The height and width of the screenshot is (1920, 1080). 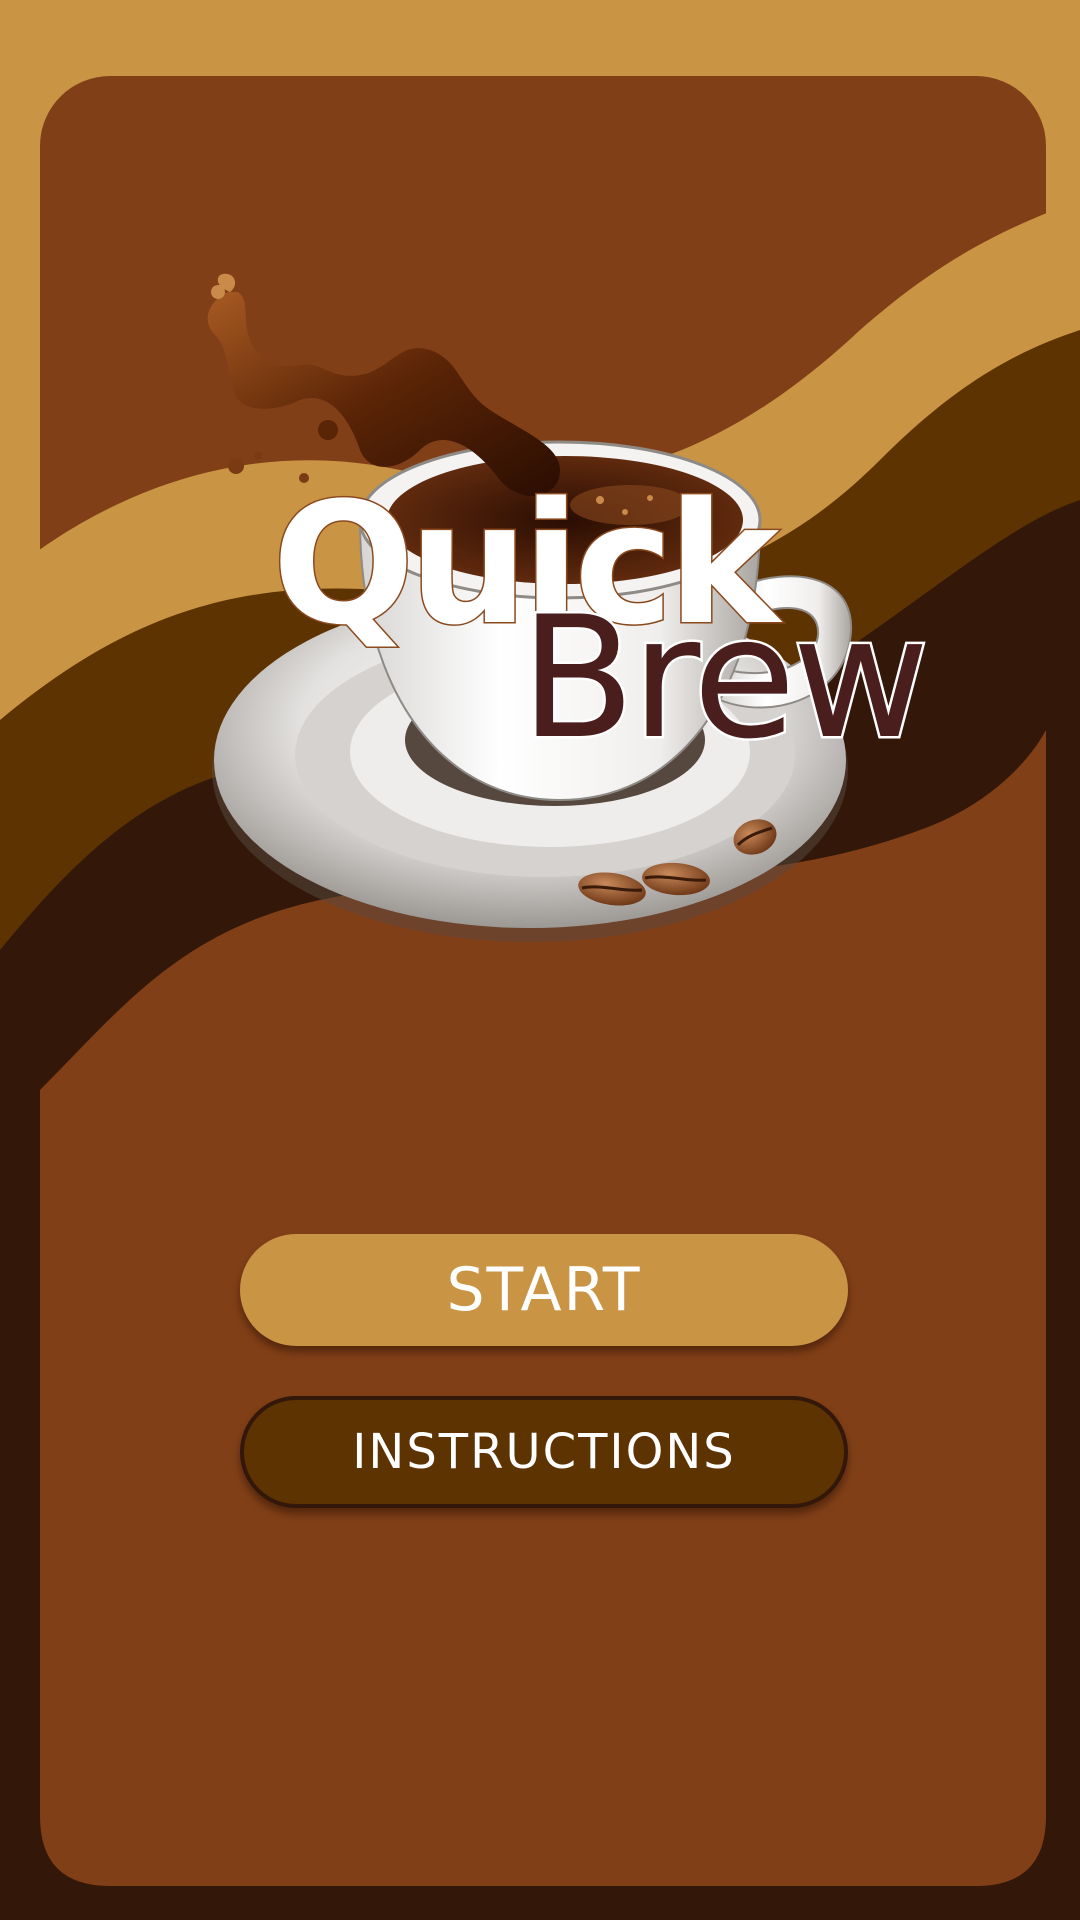 I want to click on instructions-button-label: INSTRUCTIONS, so click(x=544, y=1452).